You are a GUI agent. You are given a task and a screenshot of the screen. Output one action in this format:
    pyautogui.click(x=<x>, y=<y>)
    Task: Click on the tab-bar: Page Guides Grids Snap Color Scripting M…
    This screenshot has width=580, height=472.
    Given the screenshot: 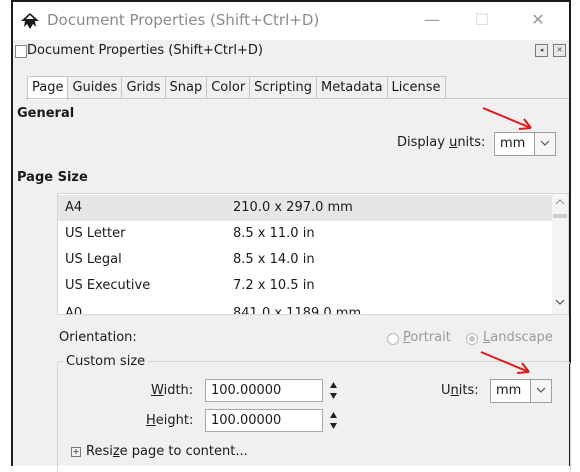 What is the action you would take?
    pyautogui.click(x=236, y=88)
    